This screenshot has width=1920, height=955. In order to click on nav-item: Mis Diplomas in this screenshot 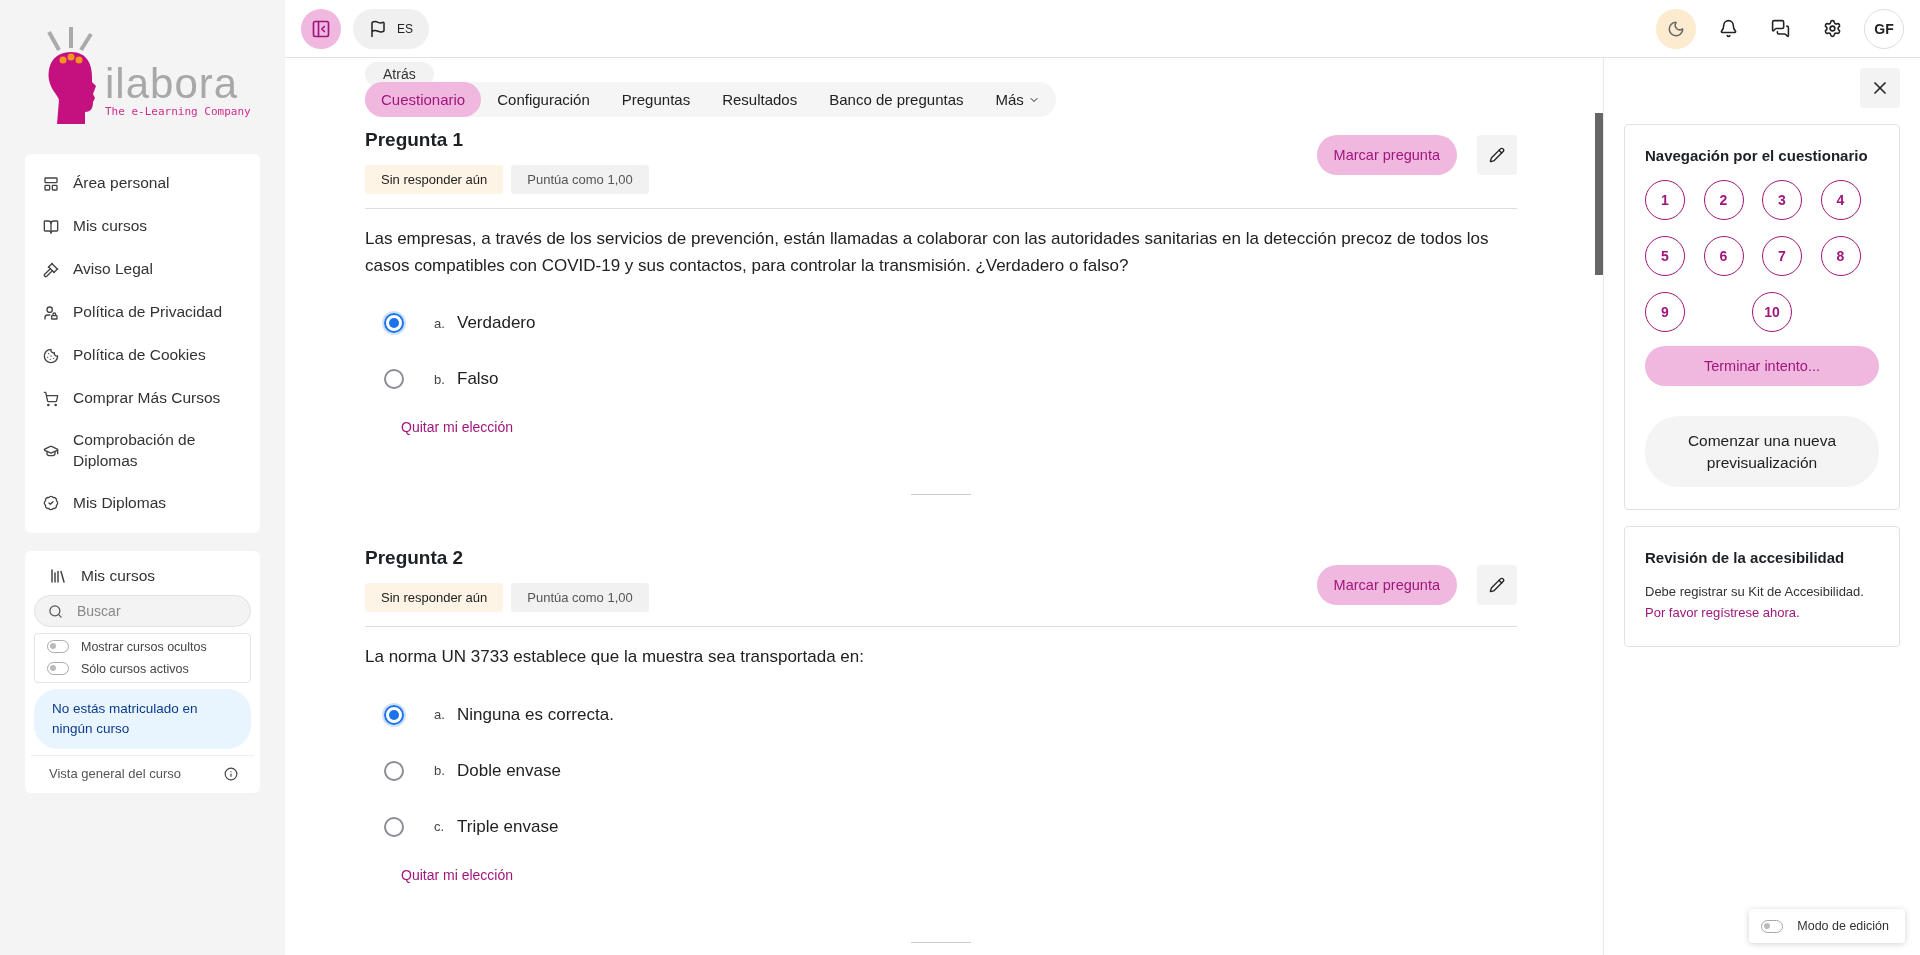, I will do `click(142, 503)`.